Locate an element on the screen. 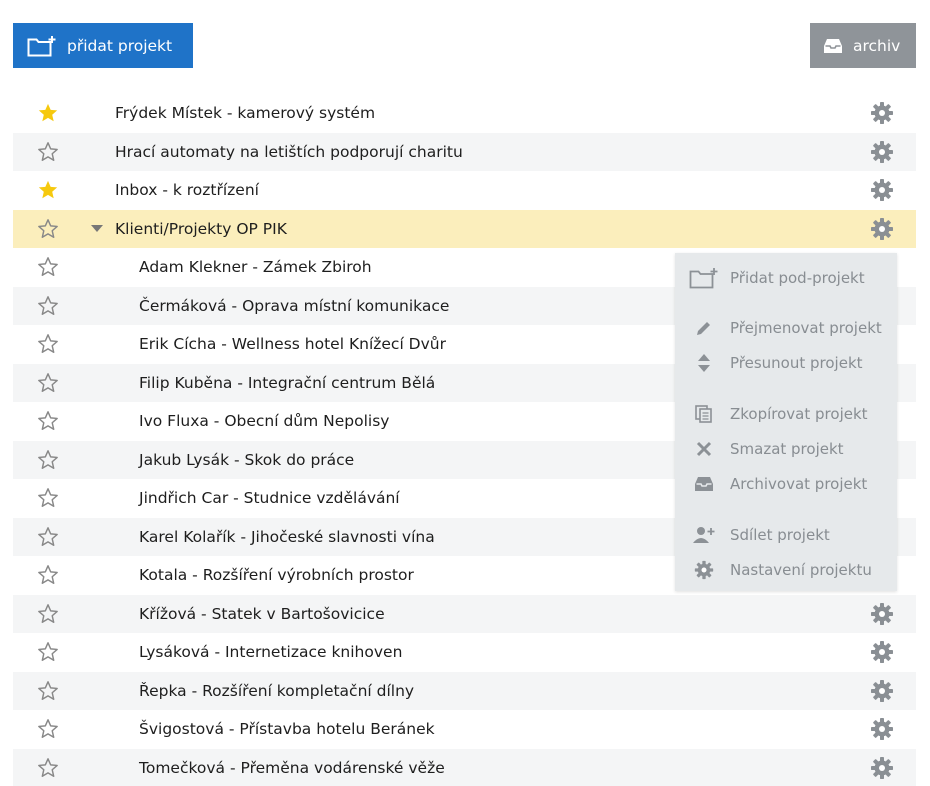 The image size is (930, 786). project-row: Frýdek Místek - kamerový systém is located at coordinates (464, 113).